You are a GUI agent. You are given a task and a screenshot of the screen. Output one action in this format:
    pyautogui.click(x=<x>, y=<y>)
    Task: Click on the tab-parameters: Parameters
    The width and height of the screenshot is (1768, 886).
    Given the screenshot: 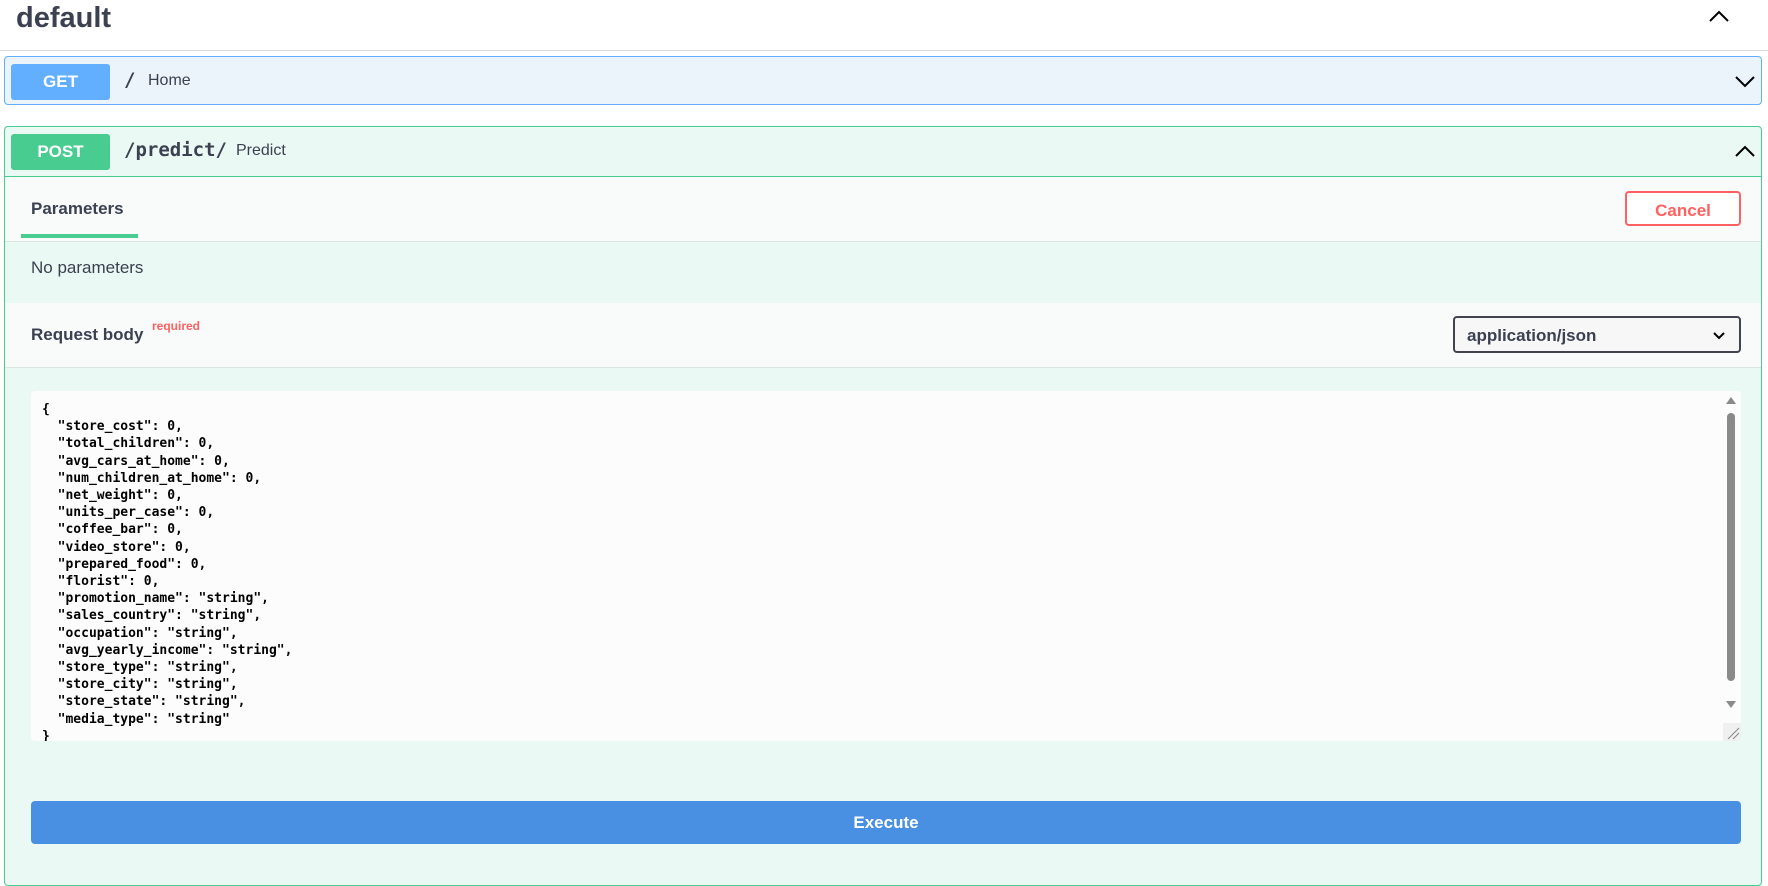 What is the action you would take?
    pyautogui.click(x=77, y=209)
    